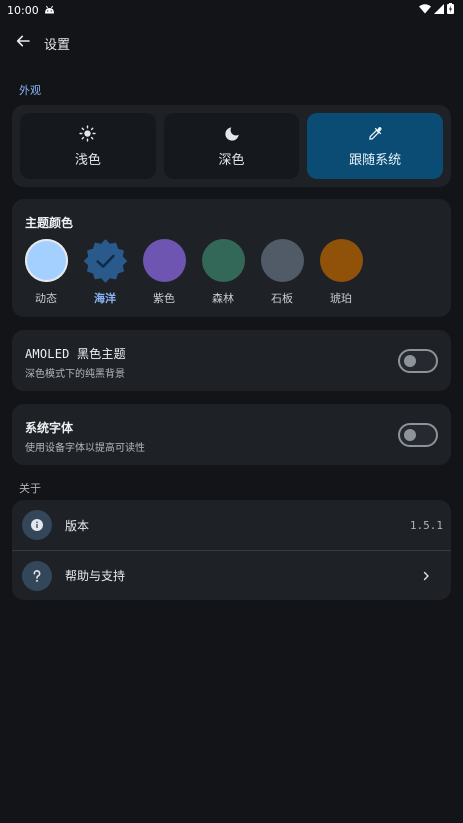 The image size is (463, 823). What do you see at coordinates (426, 525) in the screenshot?
I see `version-value: 1.5.1` at bounding box center [426, 525].